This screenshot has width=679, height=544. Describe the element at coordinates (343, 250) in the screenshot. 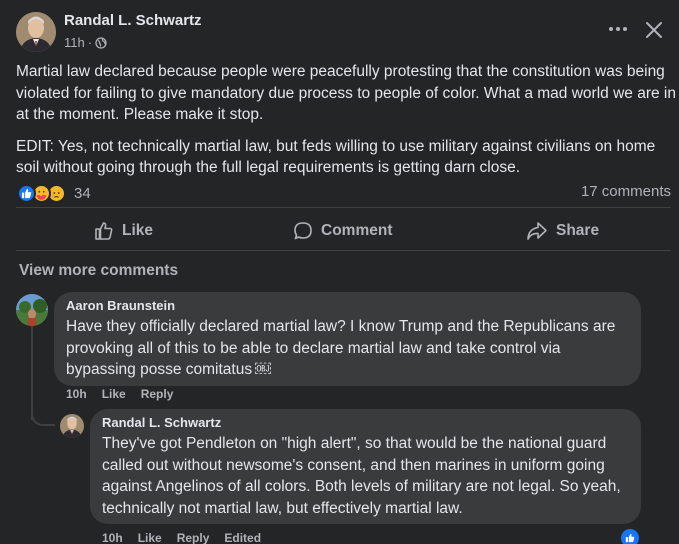

I see `divider-bottom` at that location.